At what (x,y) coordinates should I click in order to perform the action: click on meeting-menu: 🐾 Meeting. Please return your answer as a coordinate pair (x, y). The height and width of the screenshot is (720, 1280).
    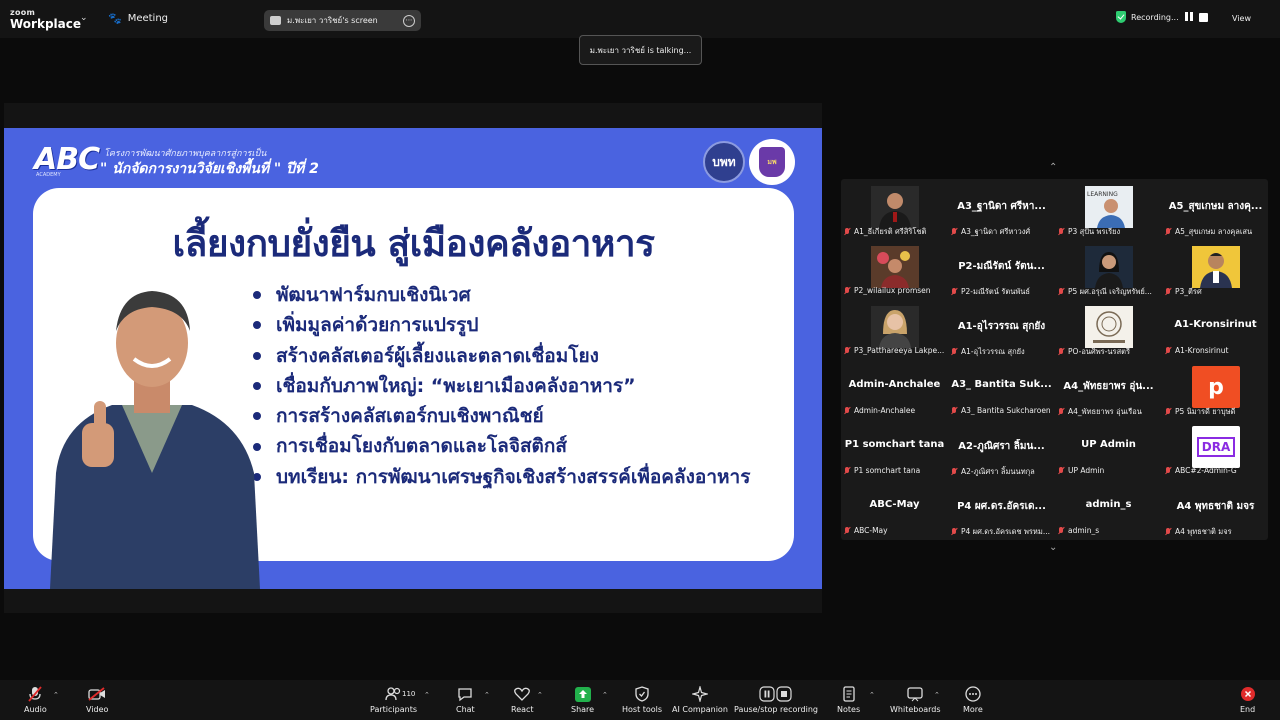
    Looking at the image, I should click on (138, 18).